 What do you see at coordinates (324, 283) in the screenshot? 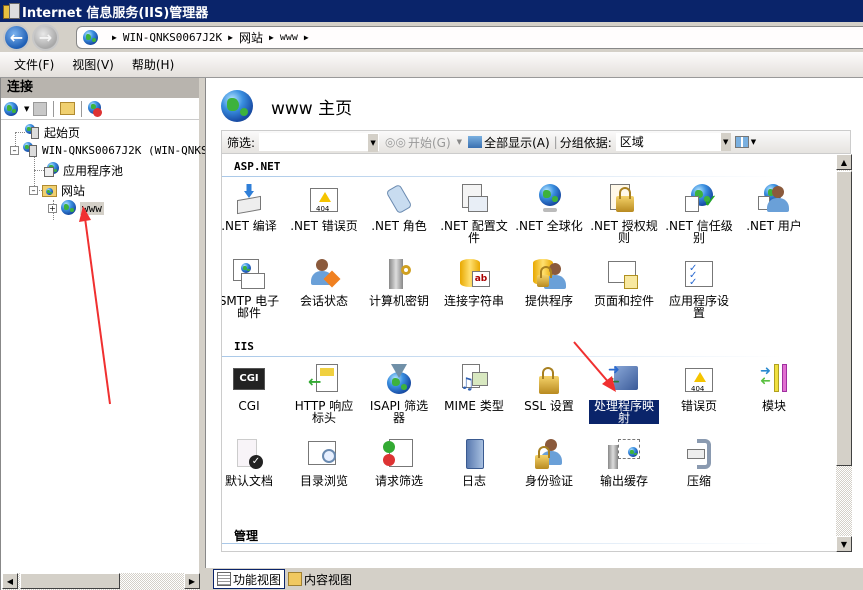
I see `feature-session-state: 会话状态` at bounding box center [324, 283].